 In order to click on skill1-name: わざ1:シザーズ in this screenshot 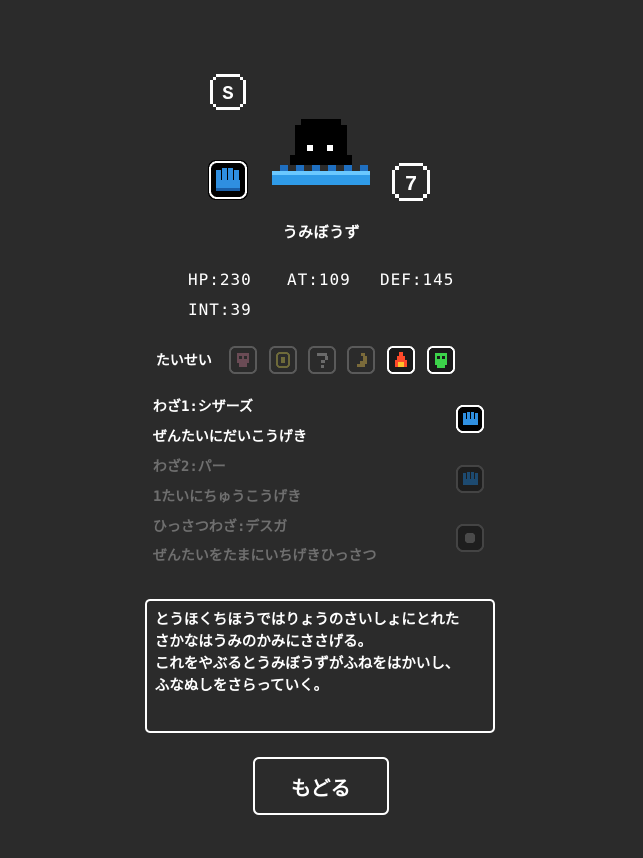, I will do `click(203, 407)`.